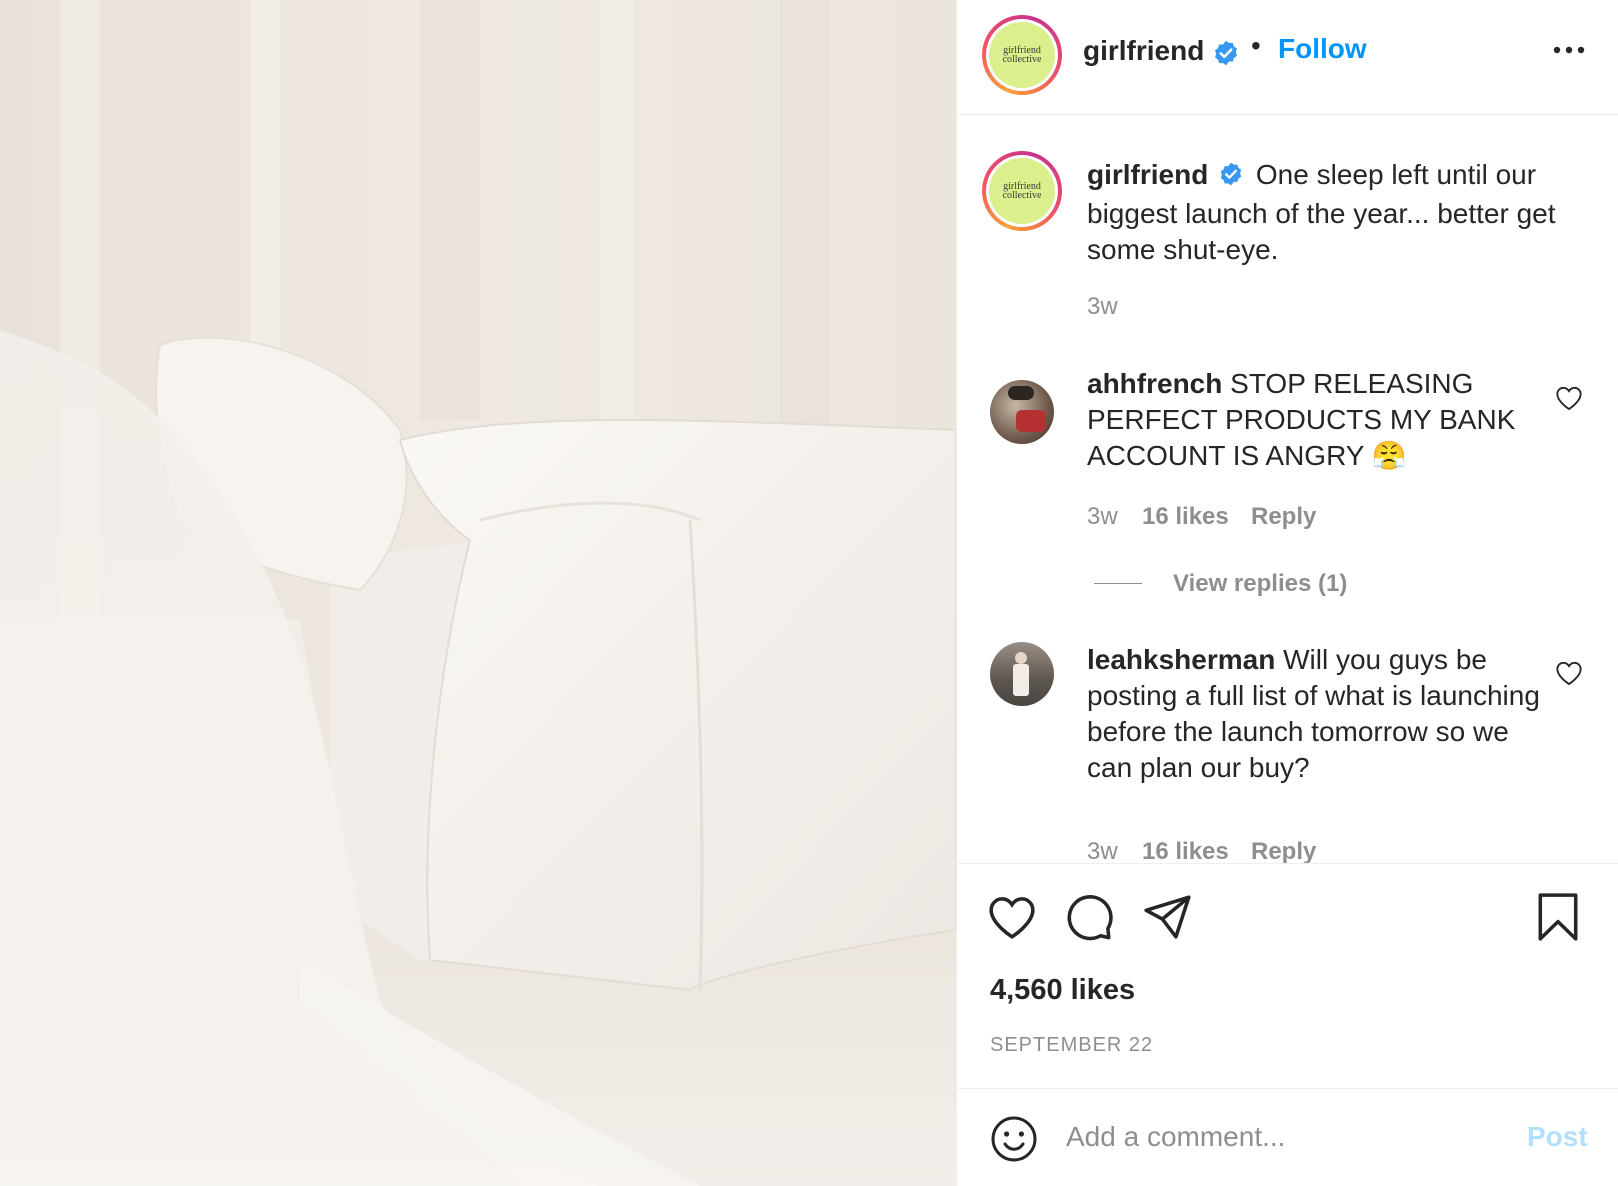 The height and width of the screenshot is (1186, 1618). What do you see at coordinates (1143, 51) in the screenshot?
I see `author-username: girlfriend` at bounding box center [1143, 51].